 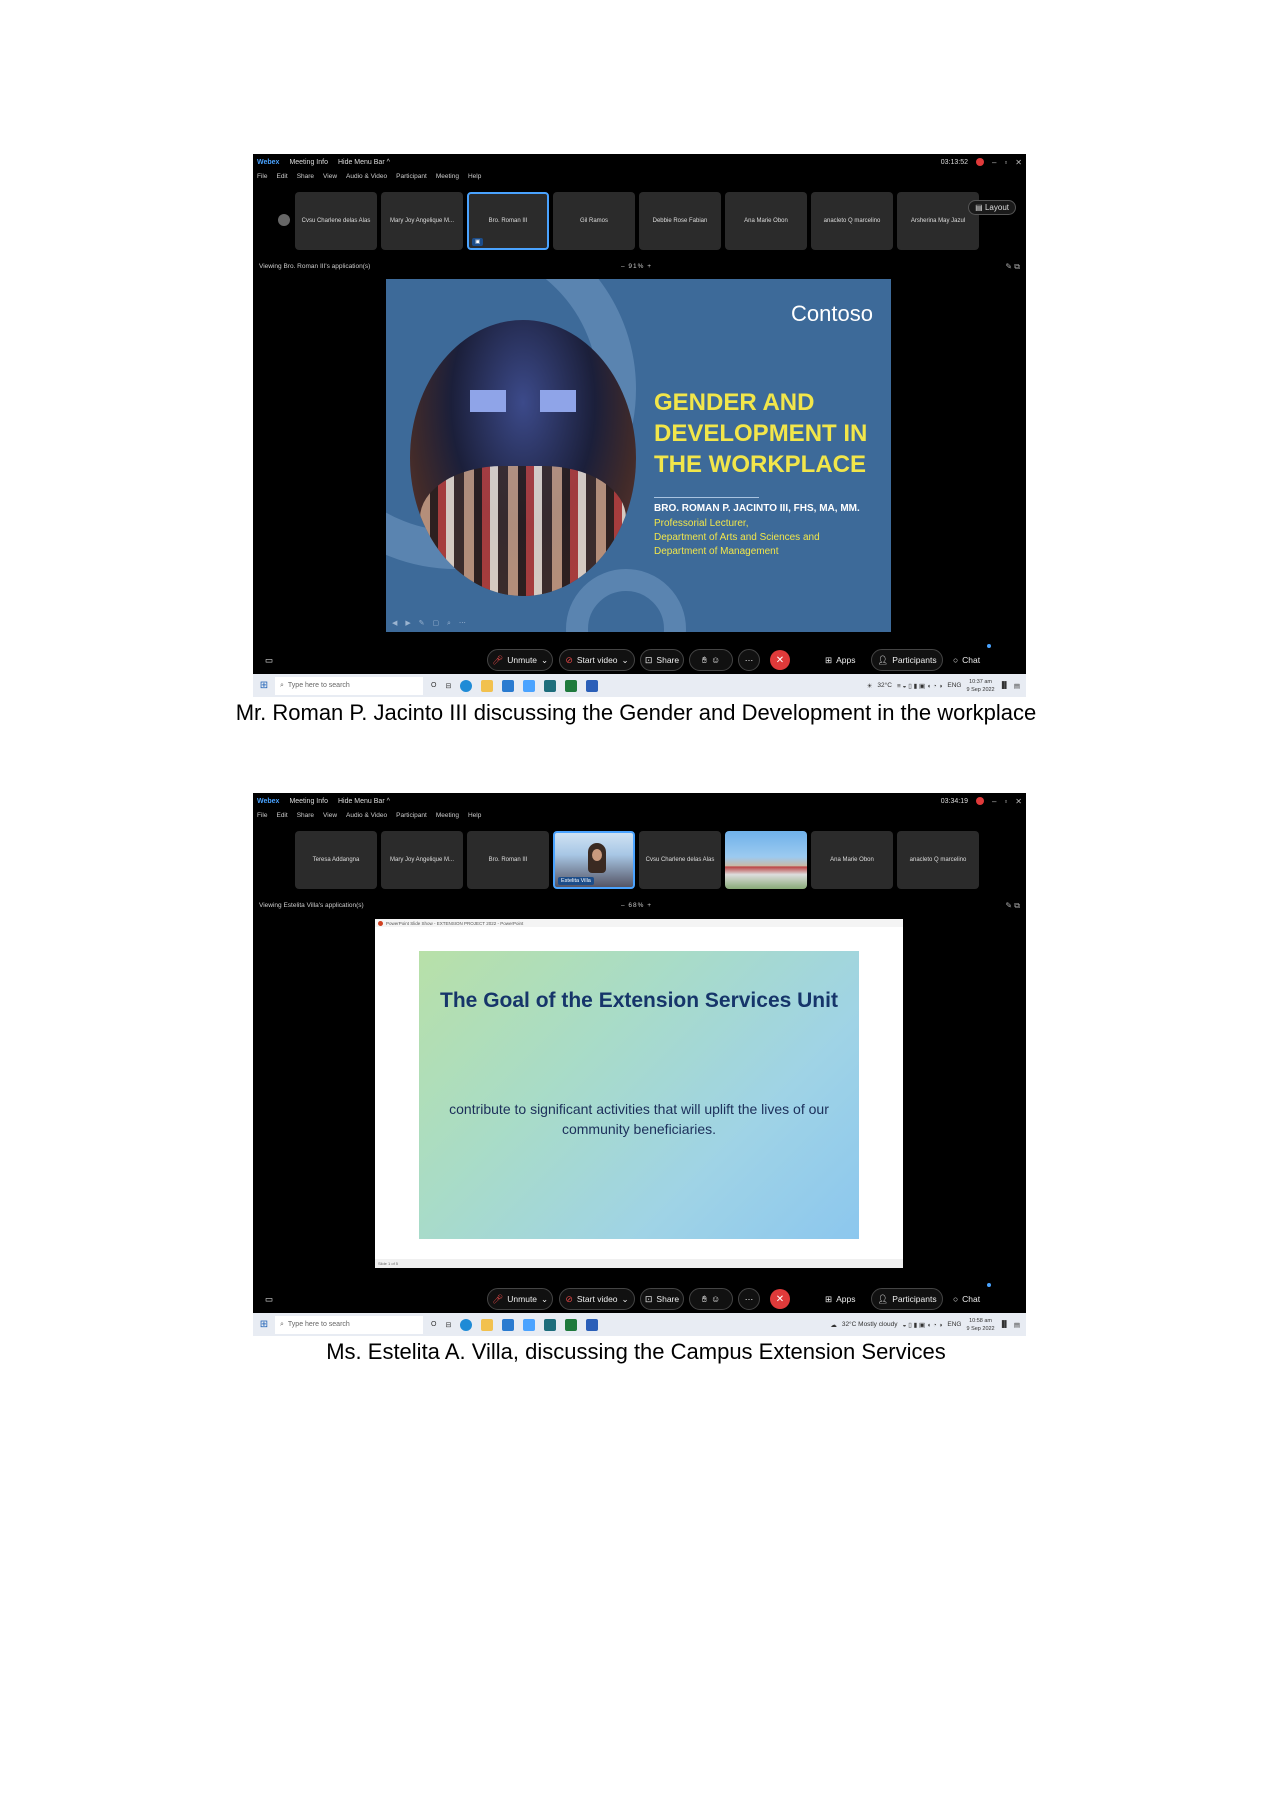 What do you see at coordinates (980, 686) in the screenshot?
I see `taskbar-clock: 10:37 am 9 Sep 2022` at bounding box center [980, 686].